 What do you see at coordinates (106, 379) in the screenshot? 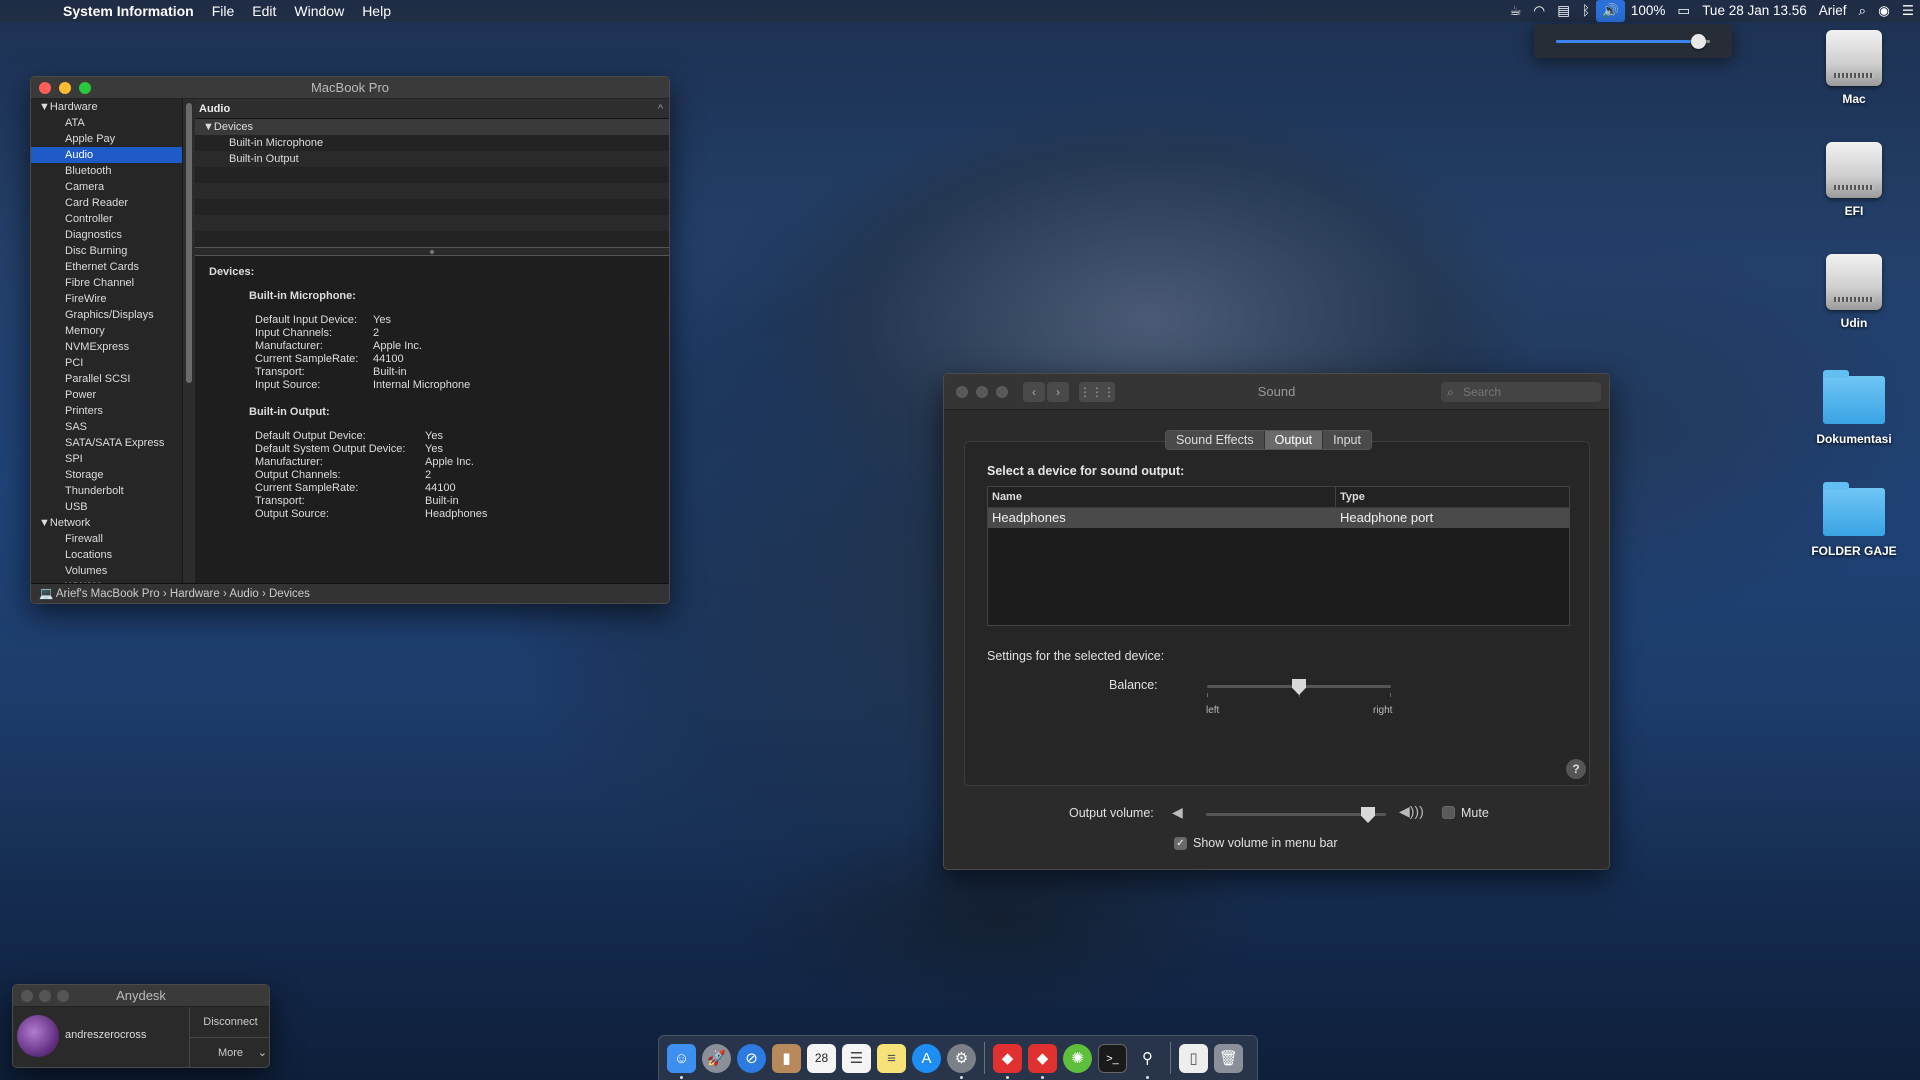
I see `sidebar-item: Parallel SCSI` at bounding box center [106, 379].